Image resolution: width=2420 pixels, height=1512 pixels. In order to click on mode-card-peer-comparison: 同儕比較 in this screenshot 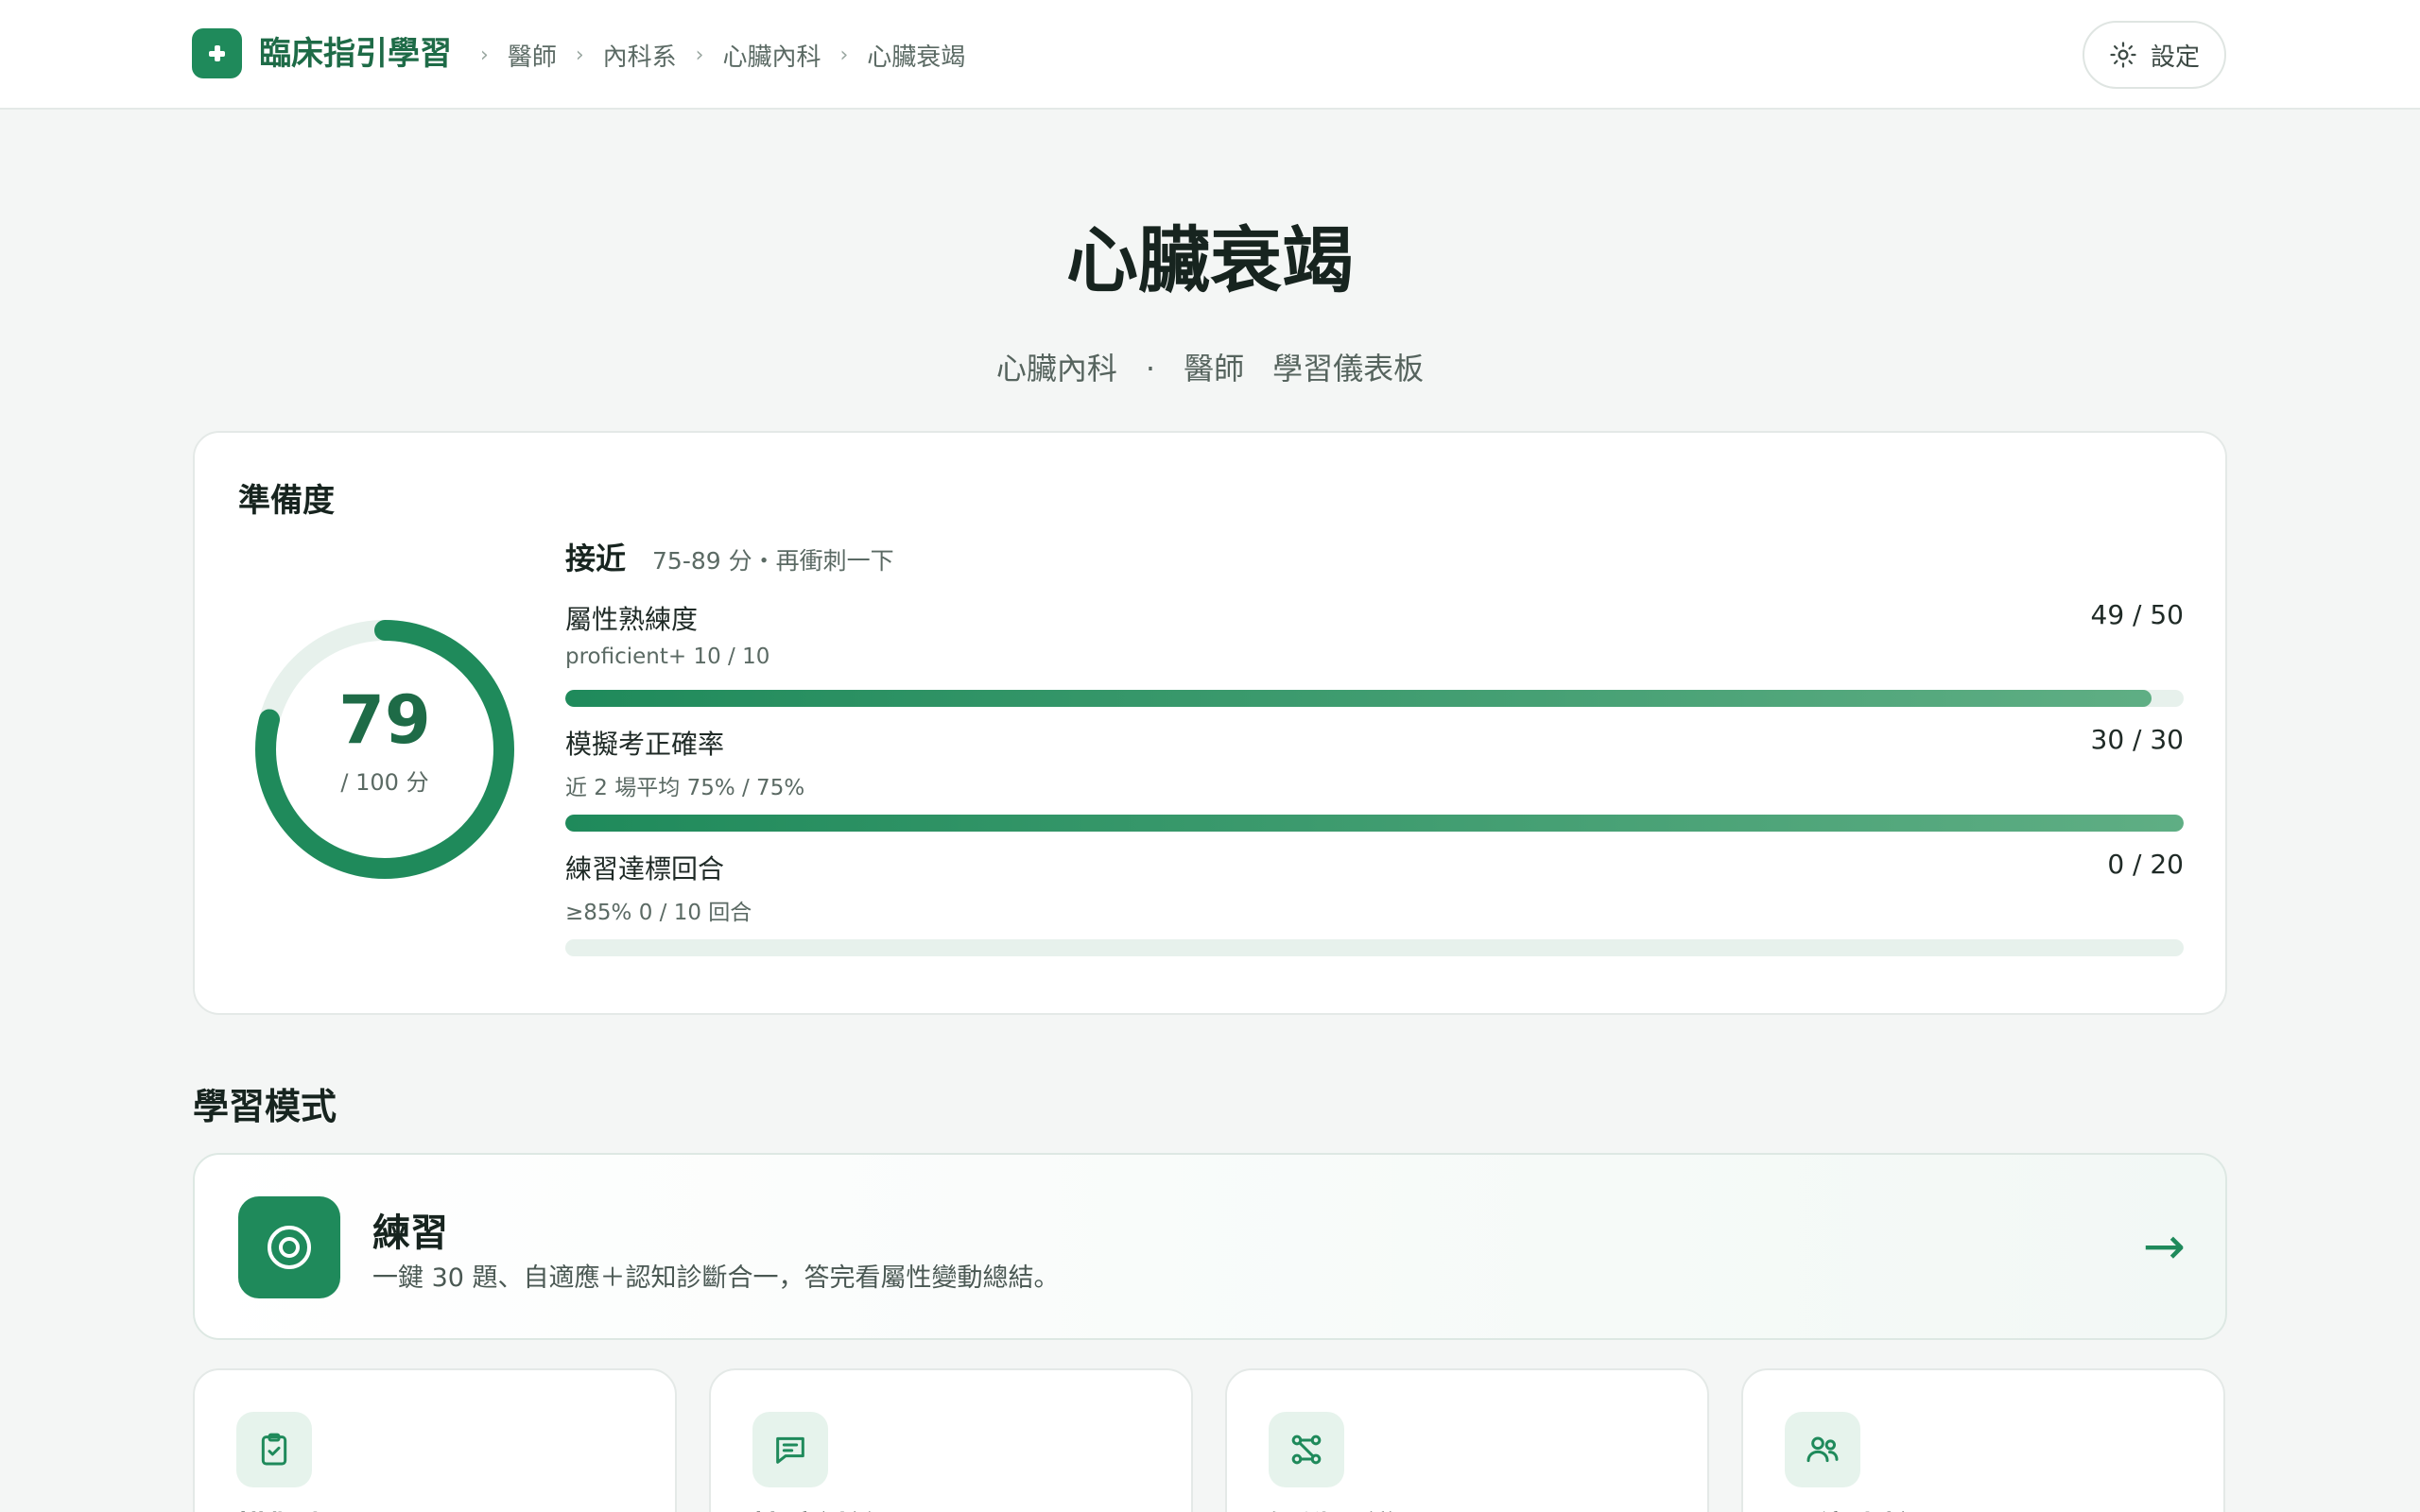, I will do `click(1983, 1440)`.